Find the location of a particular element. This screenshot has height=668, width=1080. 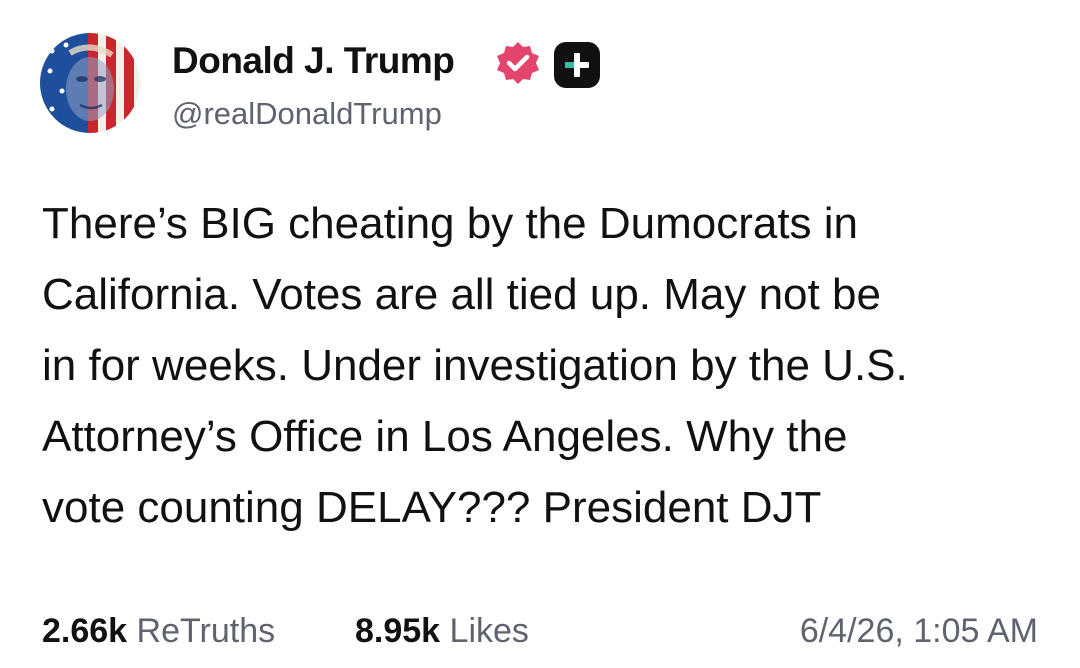

post-timestamp: 6/4/26, 1:05 AM is located at coordinates (919, 631).